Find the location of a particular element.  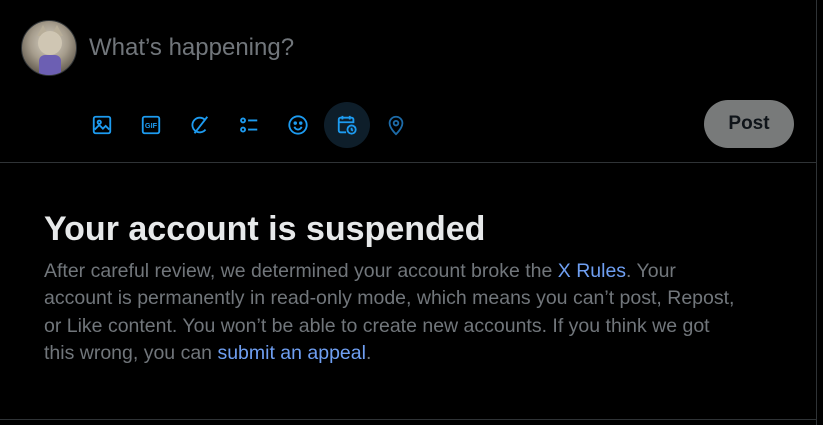

gif-icon-label: GIF is located at coordinates (151, 125).